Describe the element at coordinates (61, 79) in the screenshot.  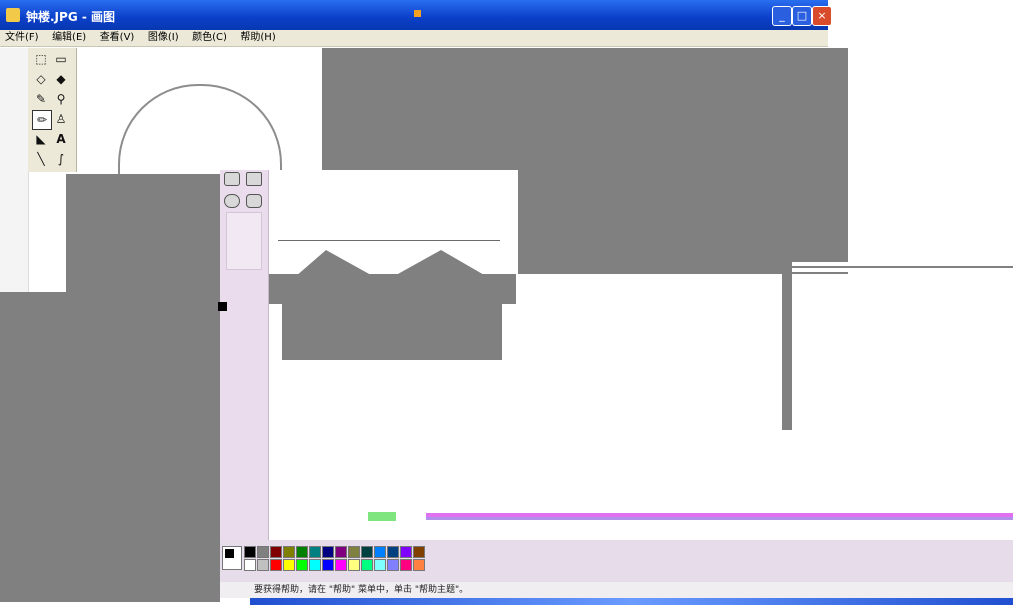
I see `fill-bucket-icon: ◆` at that location.